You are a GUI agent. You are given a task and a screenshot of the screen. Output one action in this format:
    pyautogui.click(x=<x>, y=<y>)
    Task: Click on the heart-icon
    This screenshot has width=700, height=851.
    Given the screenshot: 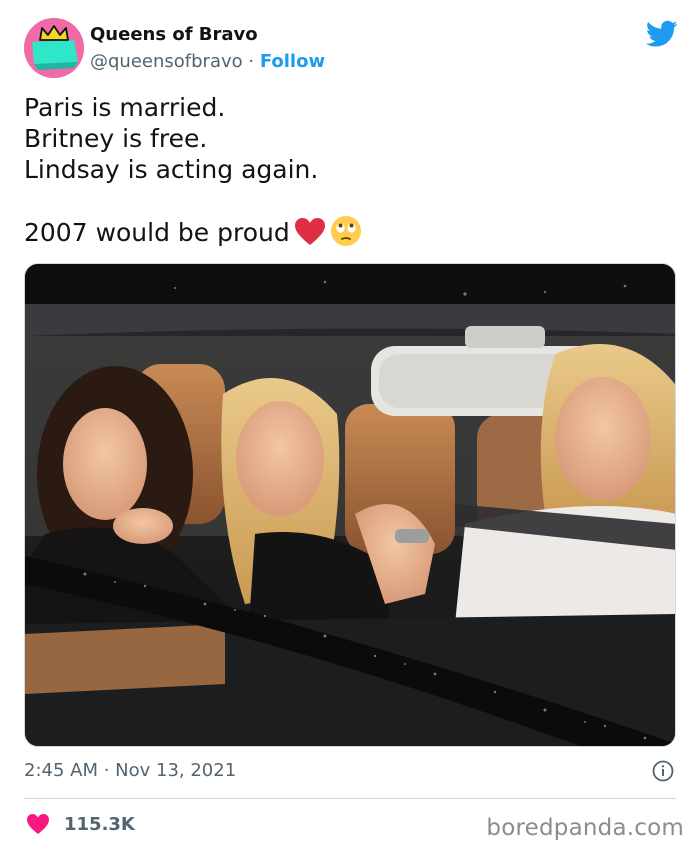 What is the action you would take?
    pyautogui.click(x=38, y=824)
    